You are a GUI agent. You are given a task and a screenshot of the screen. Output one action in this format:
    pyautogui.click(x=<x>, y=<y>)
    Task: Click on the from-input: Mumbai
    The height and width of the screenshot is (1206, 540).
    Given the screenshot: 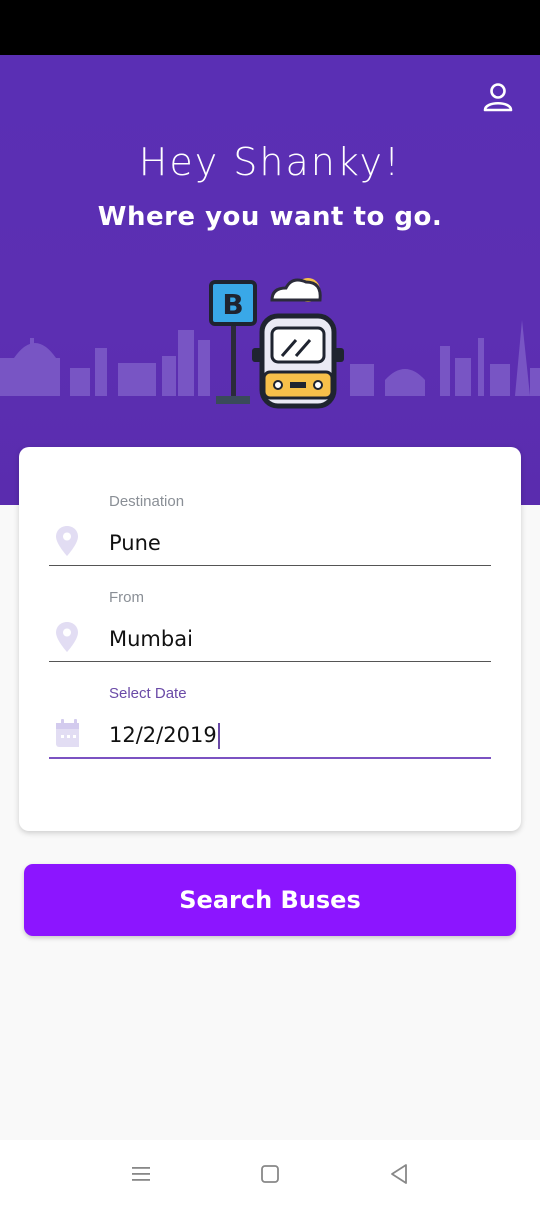 What is the action you would take?
    pyautogui.click(x=151, y=639)
    